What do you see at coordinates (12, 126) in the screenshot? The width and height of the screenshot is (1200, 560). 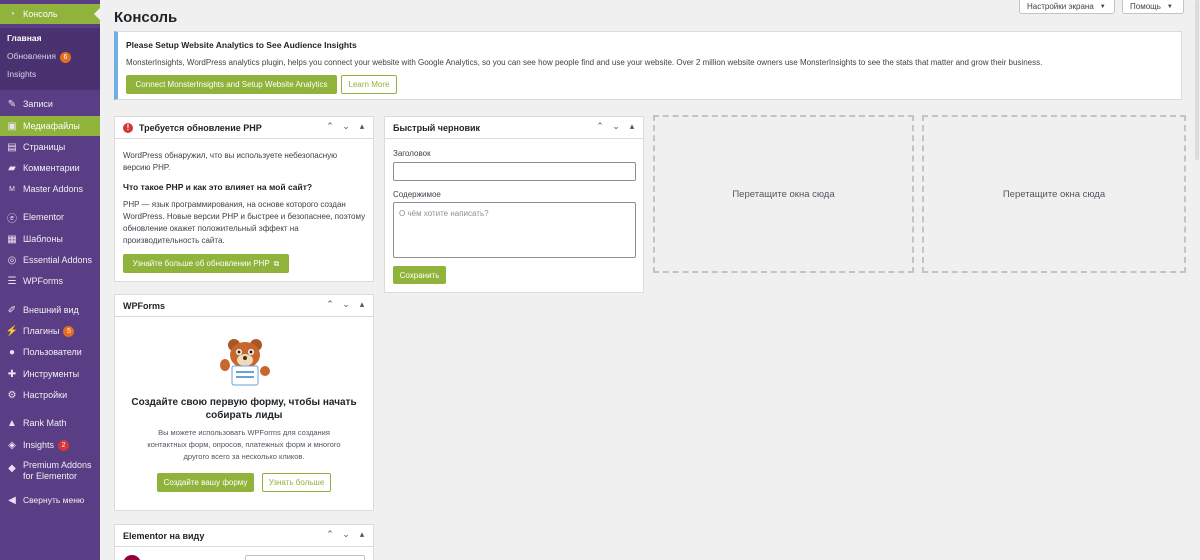 I see `media-icon: ▣` at bounding box center [12, 126].